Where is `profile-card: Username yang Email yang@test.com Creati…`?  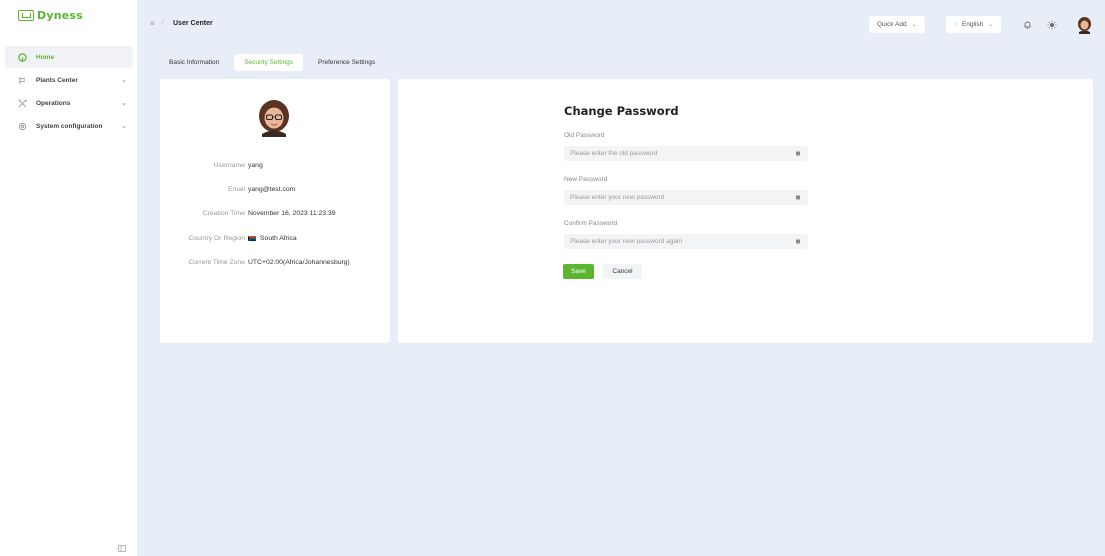 profile-card: Username yang Email yang@test.com Creati… is located at coordinates (275, 211).